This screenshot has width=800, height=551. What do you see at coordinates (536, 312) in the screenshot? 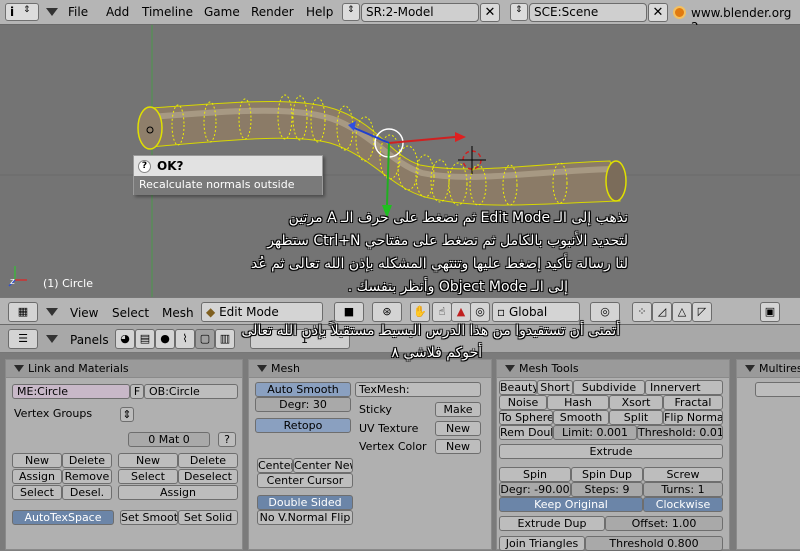
I see `orientation-select: ▫ Global` at bounding box center [536, 312].